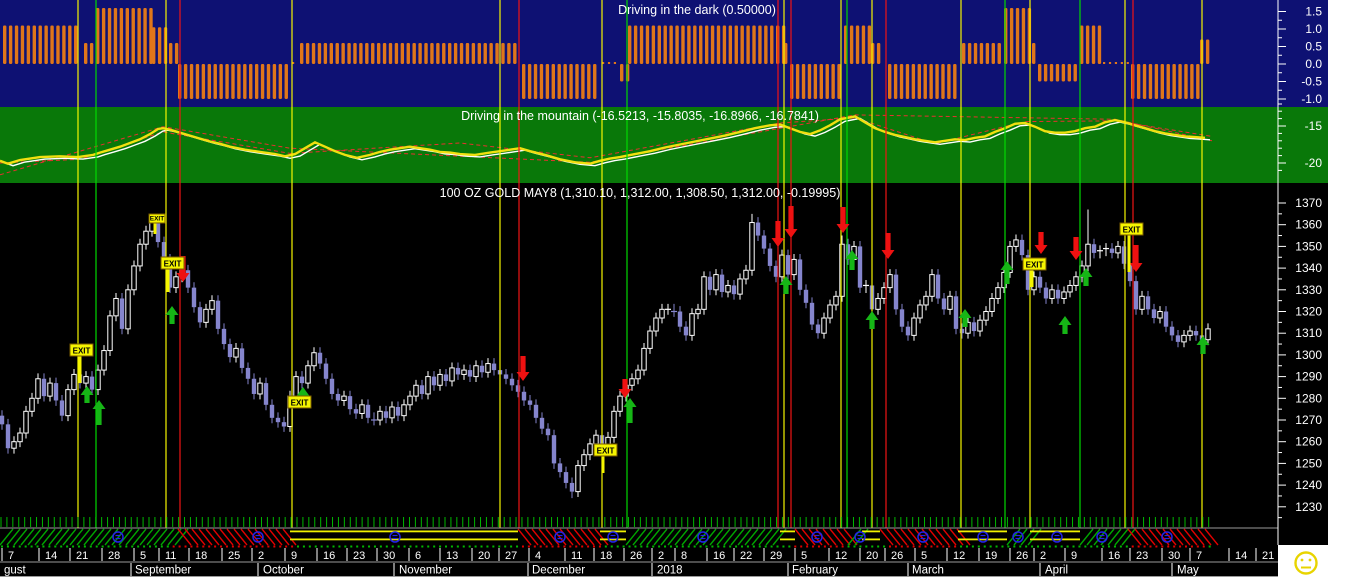 This screenshot has width=1352, height=577. Describe the element at coordinates (283, 571) in the screenshot. I see `month-label: October` at that location.